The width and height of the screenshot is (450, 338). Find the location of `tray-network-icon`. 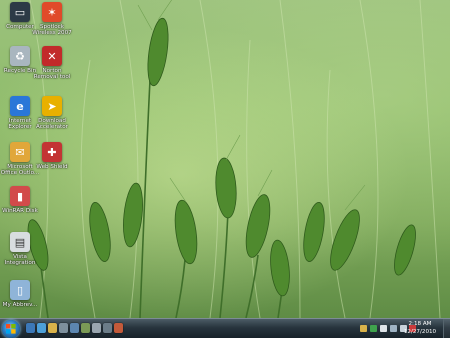

tray-network-icon is located at coordinates (393, 328).